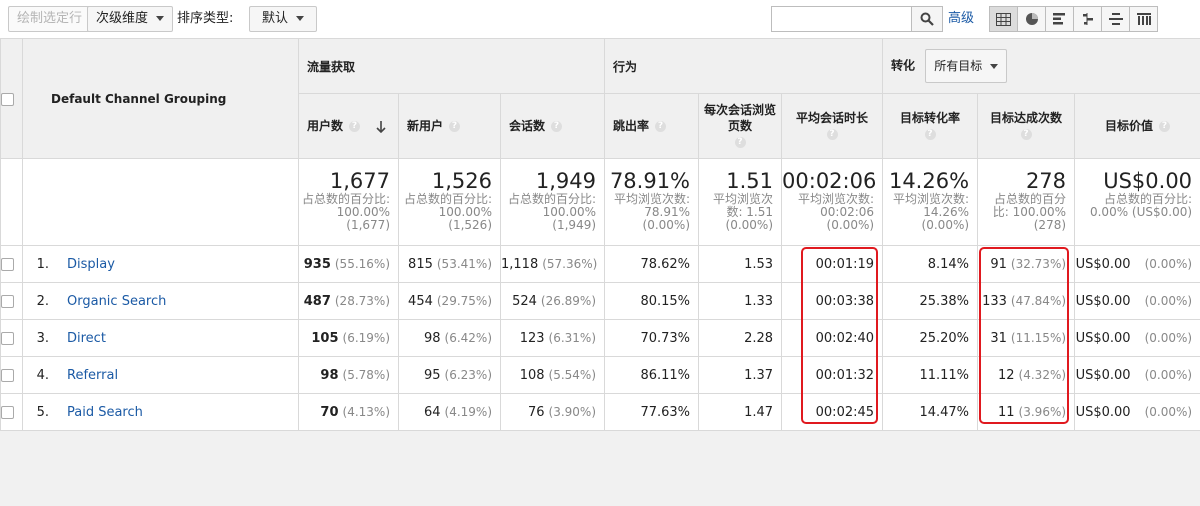  What do you see at coordinates (652, 264) in the screenshot?
I see `cell-bounce-rate: 78.62%` at bounding box center [652, 264].